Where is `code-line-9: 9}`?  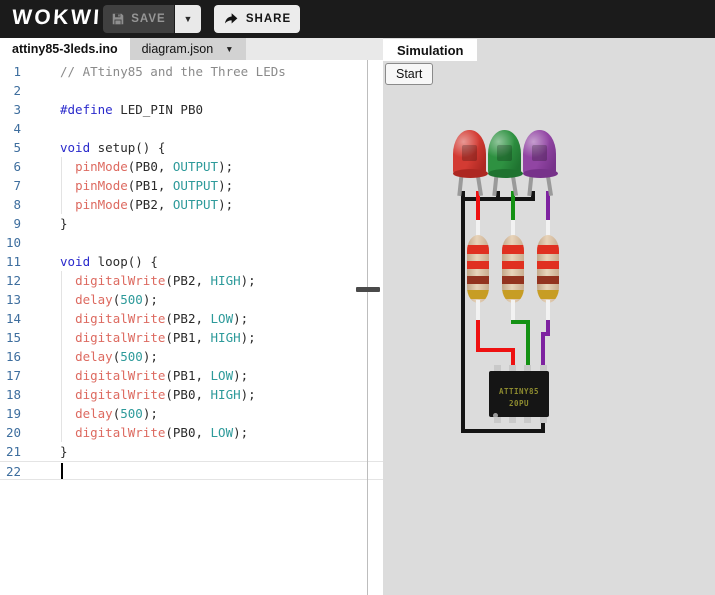
code-line-9: 9} is located at coordinates (191, 223).